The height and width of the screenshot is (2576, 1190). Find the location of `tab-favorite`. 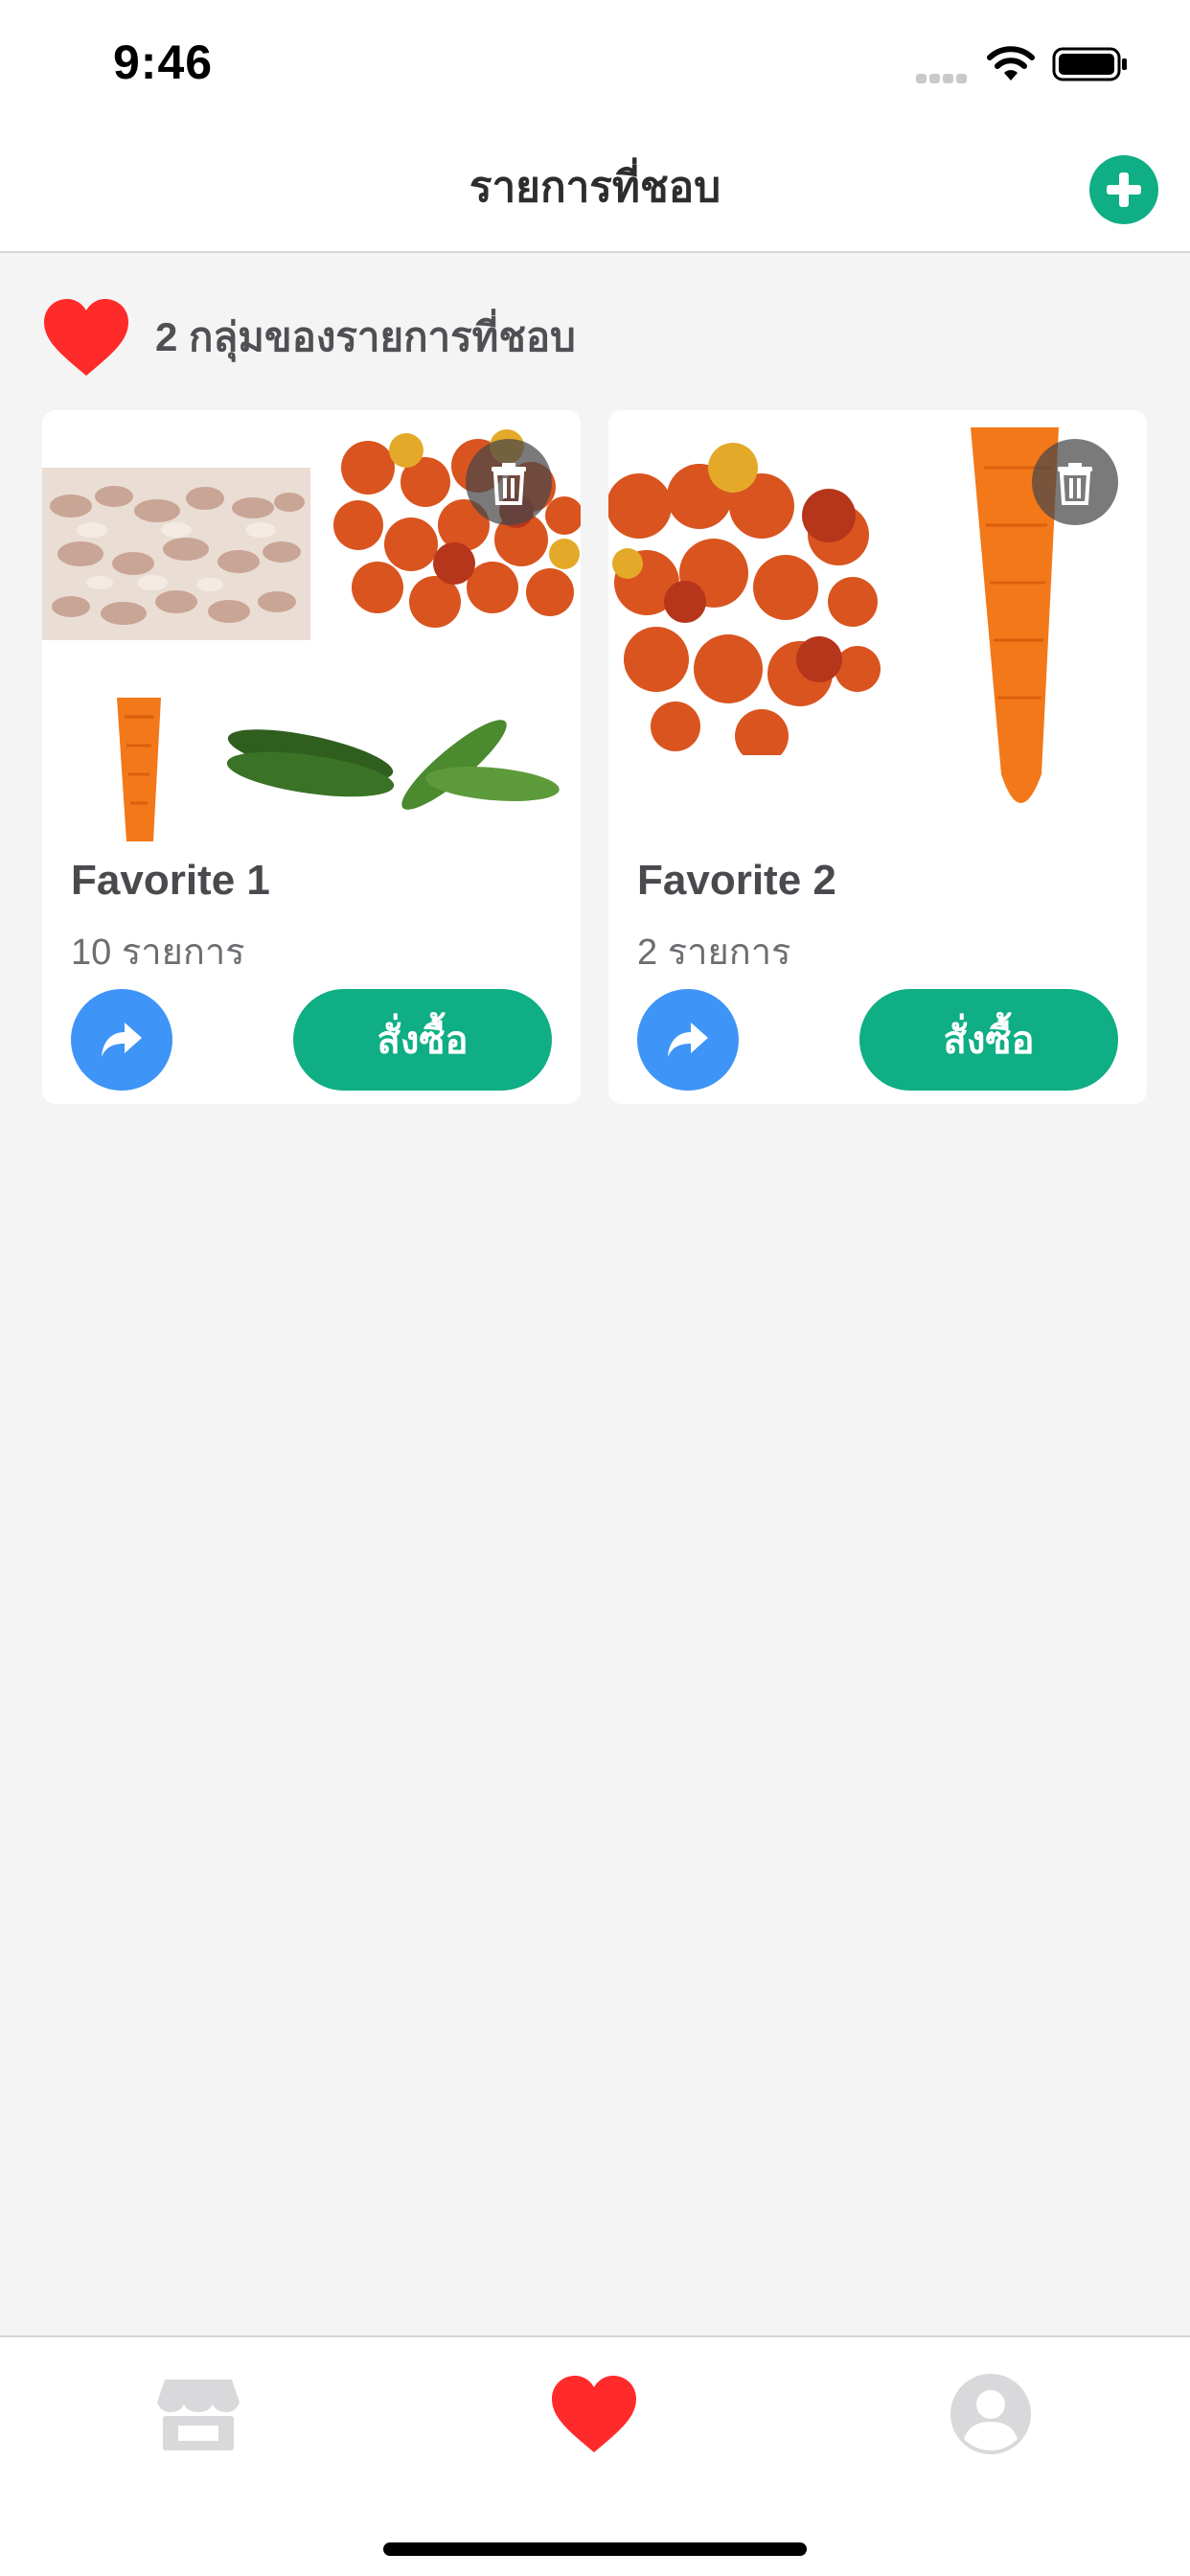

tab-favorite is located at coordinates (594, 2414).